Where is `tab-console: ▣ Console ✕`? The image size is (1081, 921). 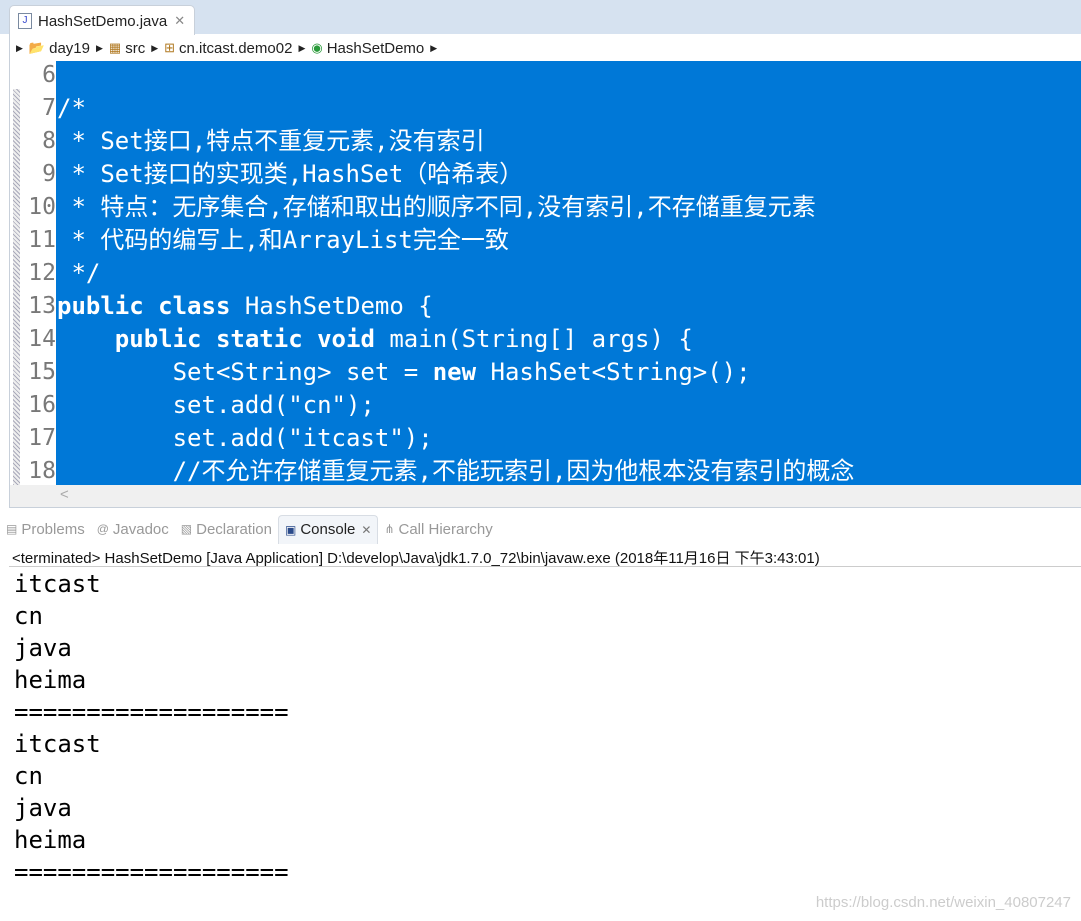
tab-console: ▣ Console ✕ is located at coordinates (328, 529).